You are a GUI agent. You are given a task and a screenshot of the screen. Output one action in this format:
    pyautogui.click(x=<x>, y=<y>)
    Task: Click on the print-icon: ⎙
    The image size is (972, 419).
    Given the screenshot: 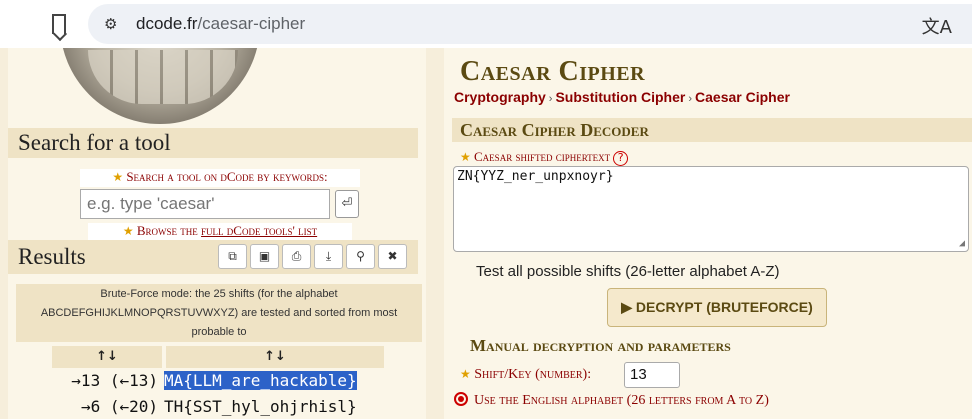 What is the action you would take?
    pyautogui.click(x=296, y=256)
    